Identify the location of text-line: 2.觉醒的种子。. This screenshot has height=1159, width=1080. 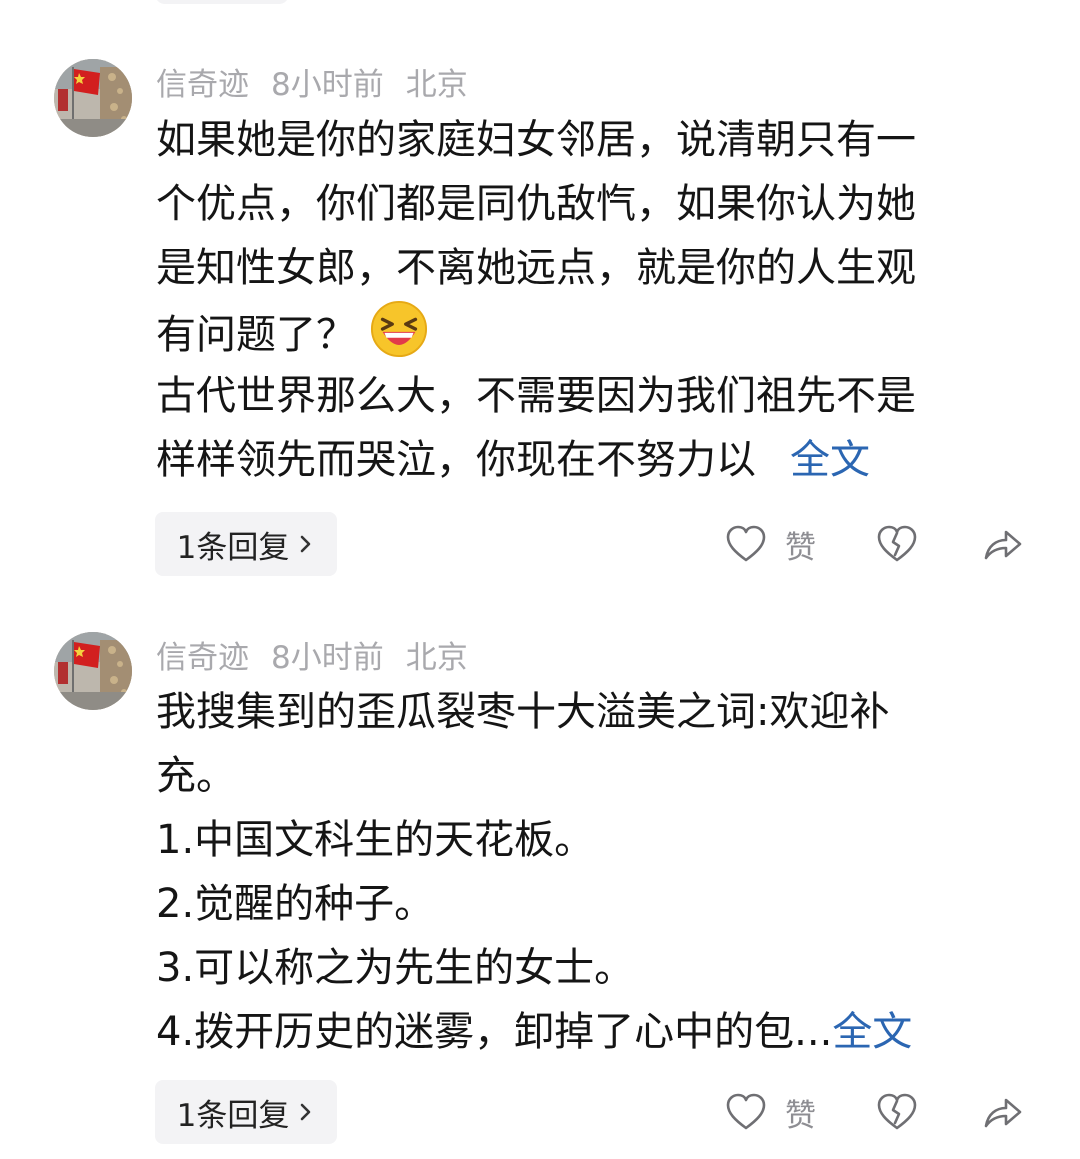
(295, 904).